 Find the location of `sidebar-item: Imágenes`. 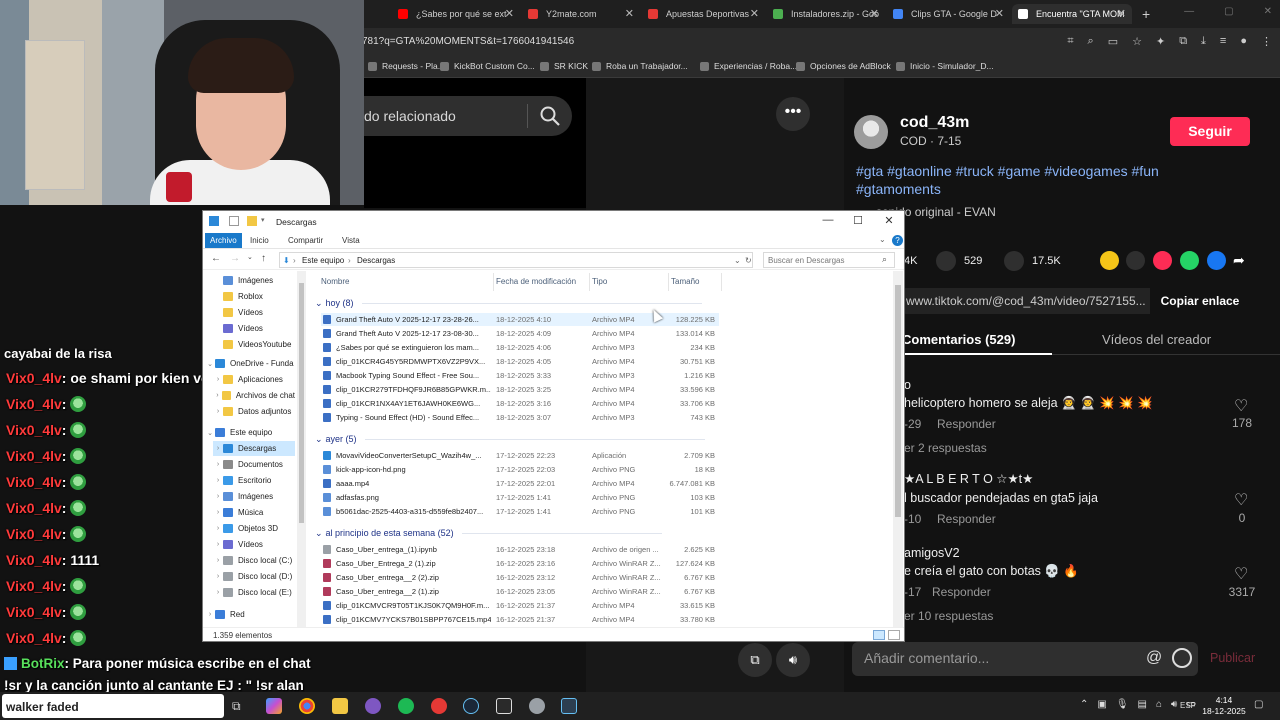

sidebar-item: Imágenes is located at coordinates (254, 280).